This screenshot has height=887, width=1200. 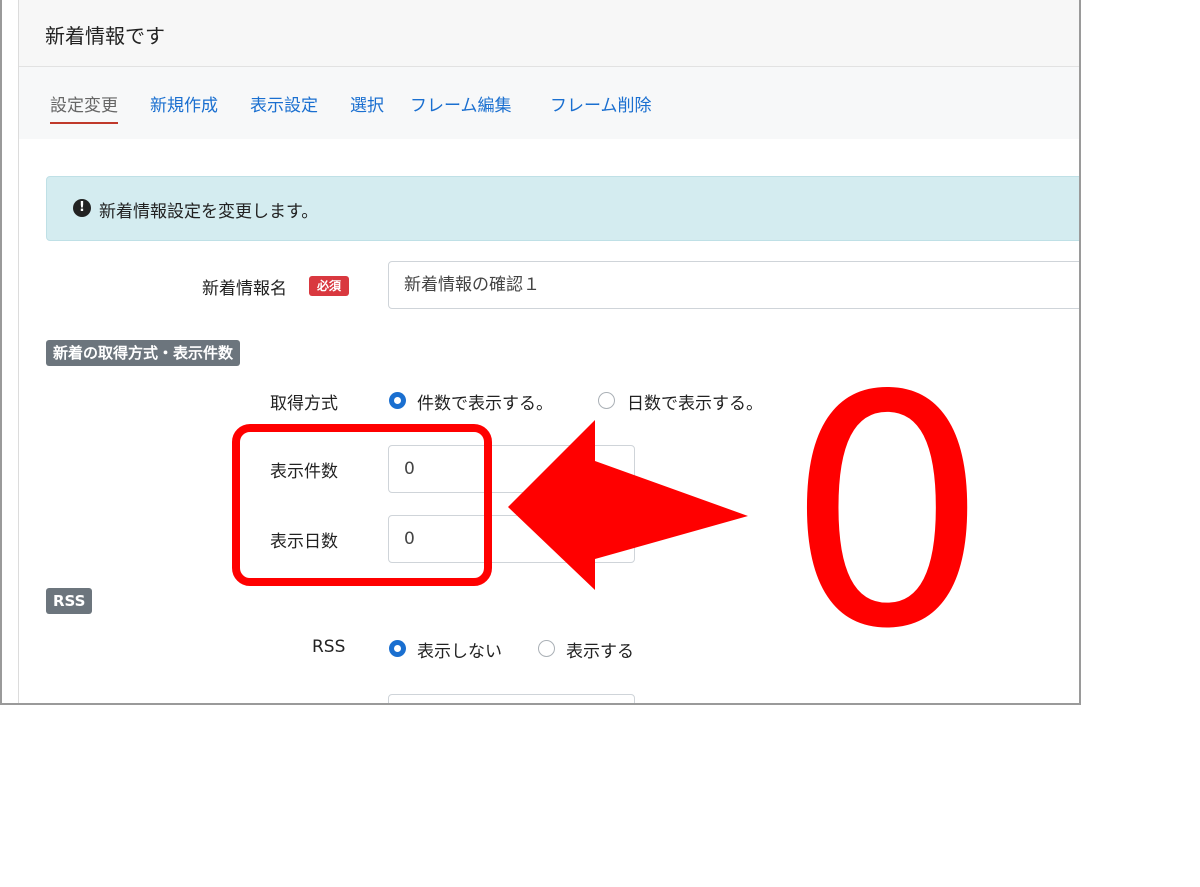 What do you see at coordinates (887, 513) in the screenshot?
I see `annotation-zero: 0` at bounding box center [887, 513].